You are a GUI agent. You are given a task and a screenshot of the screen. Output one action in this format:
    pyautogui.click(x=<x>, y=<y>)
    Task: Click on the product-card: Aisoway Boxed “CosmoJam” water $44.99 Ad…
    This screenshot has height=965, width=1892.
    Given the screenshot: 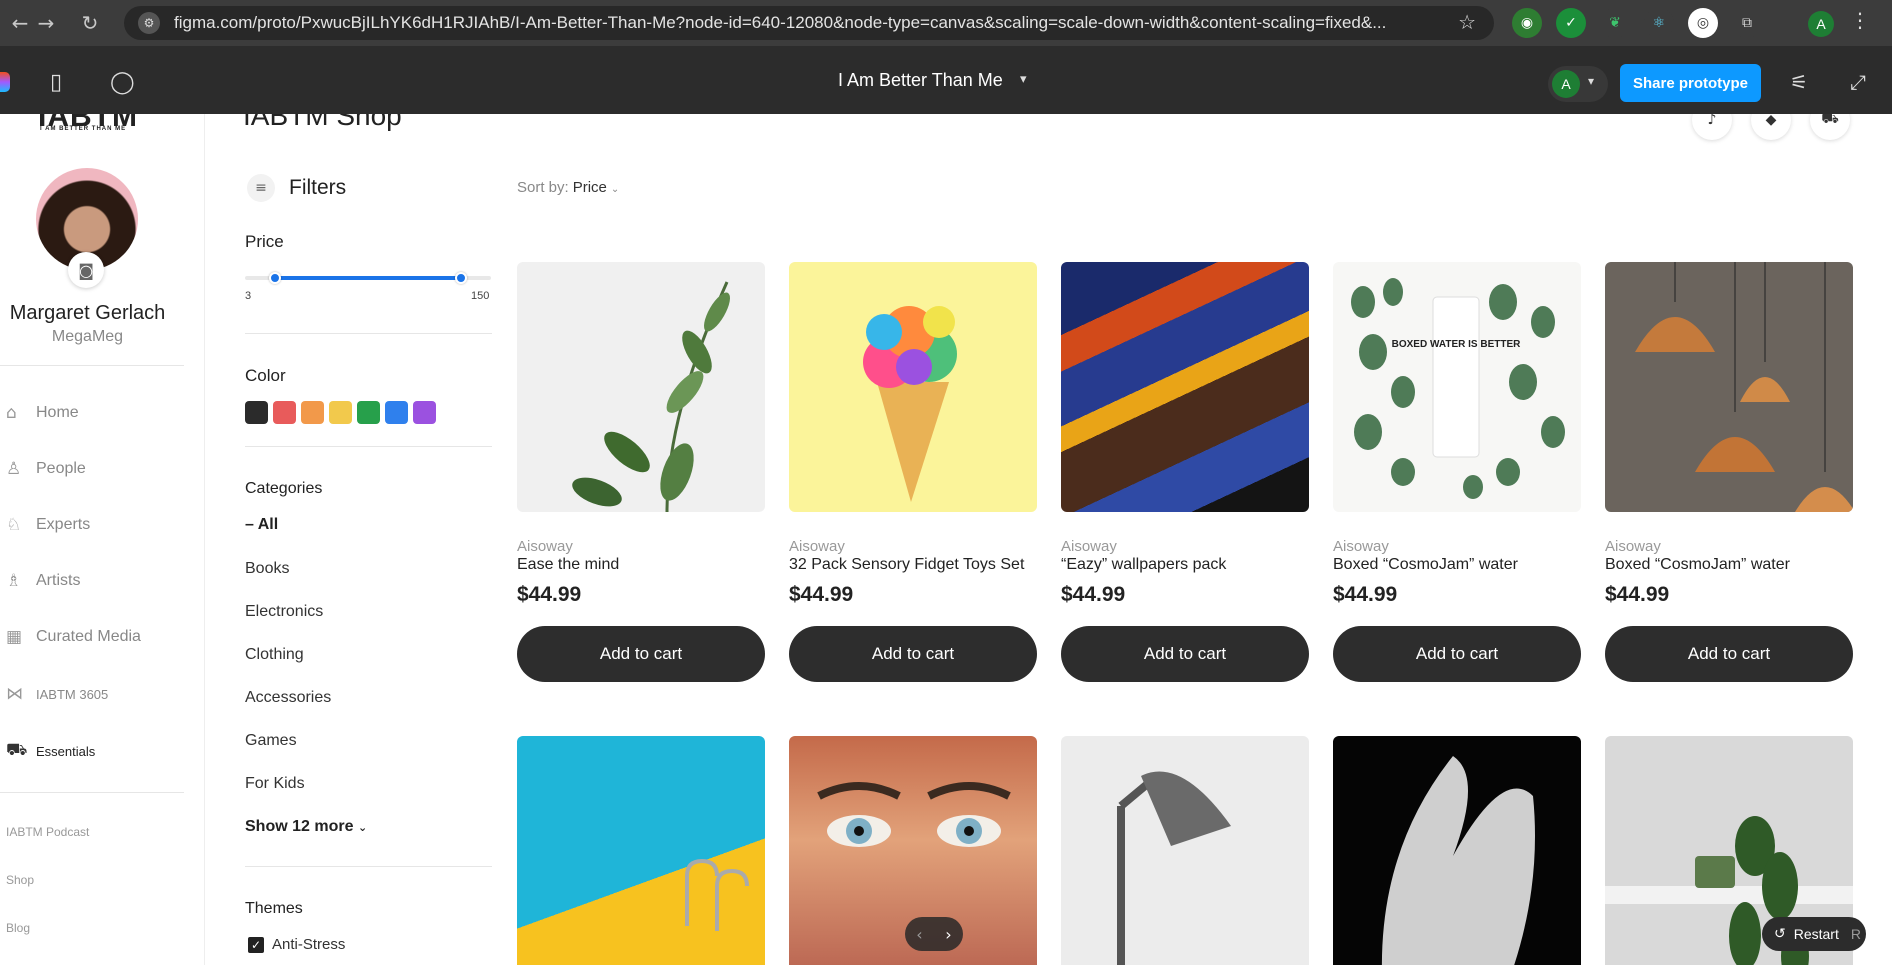 What is the action you would take?
    pyautogui.click(x=1729, y=472)
    